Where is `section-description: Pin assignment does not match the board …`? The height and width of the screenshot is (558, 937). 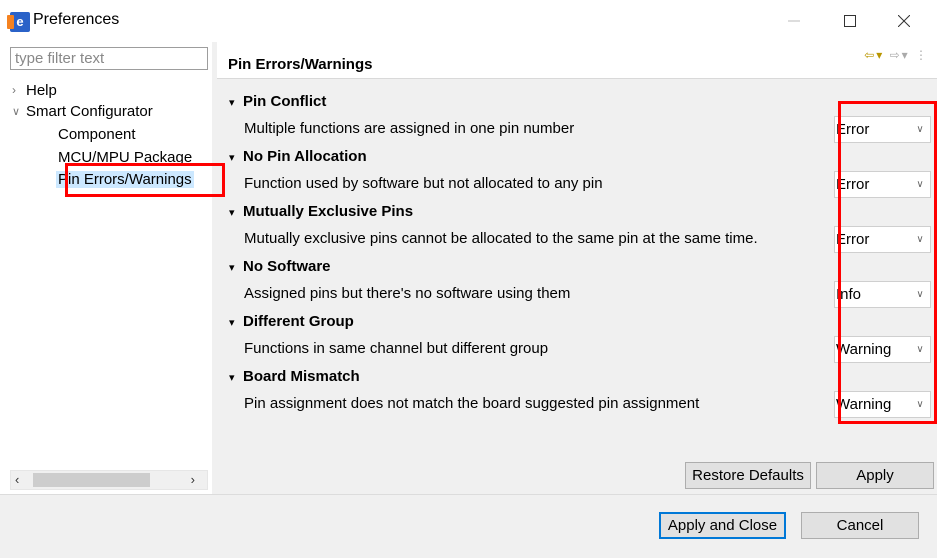 section-description: Pin assignment does not match the board … is located at coordinates (472, 403).